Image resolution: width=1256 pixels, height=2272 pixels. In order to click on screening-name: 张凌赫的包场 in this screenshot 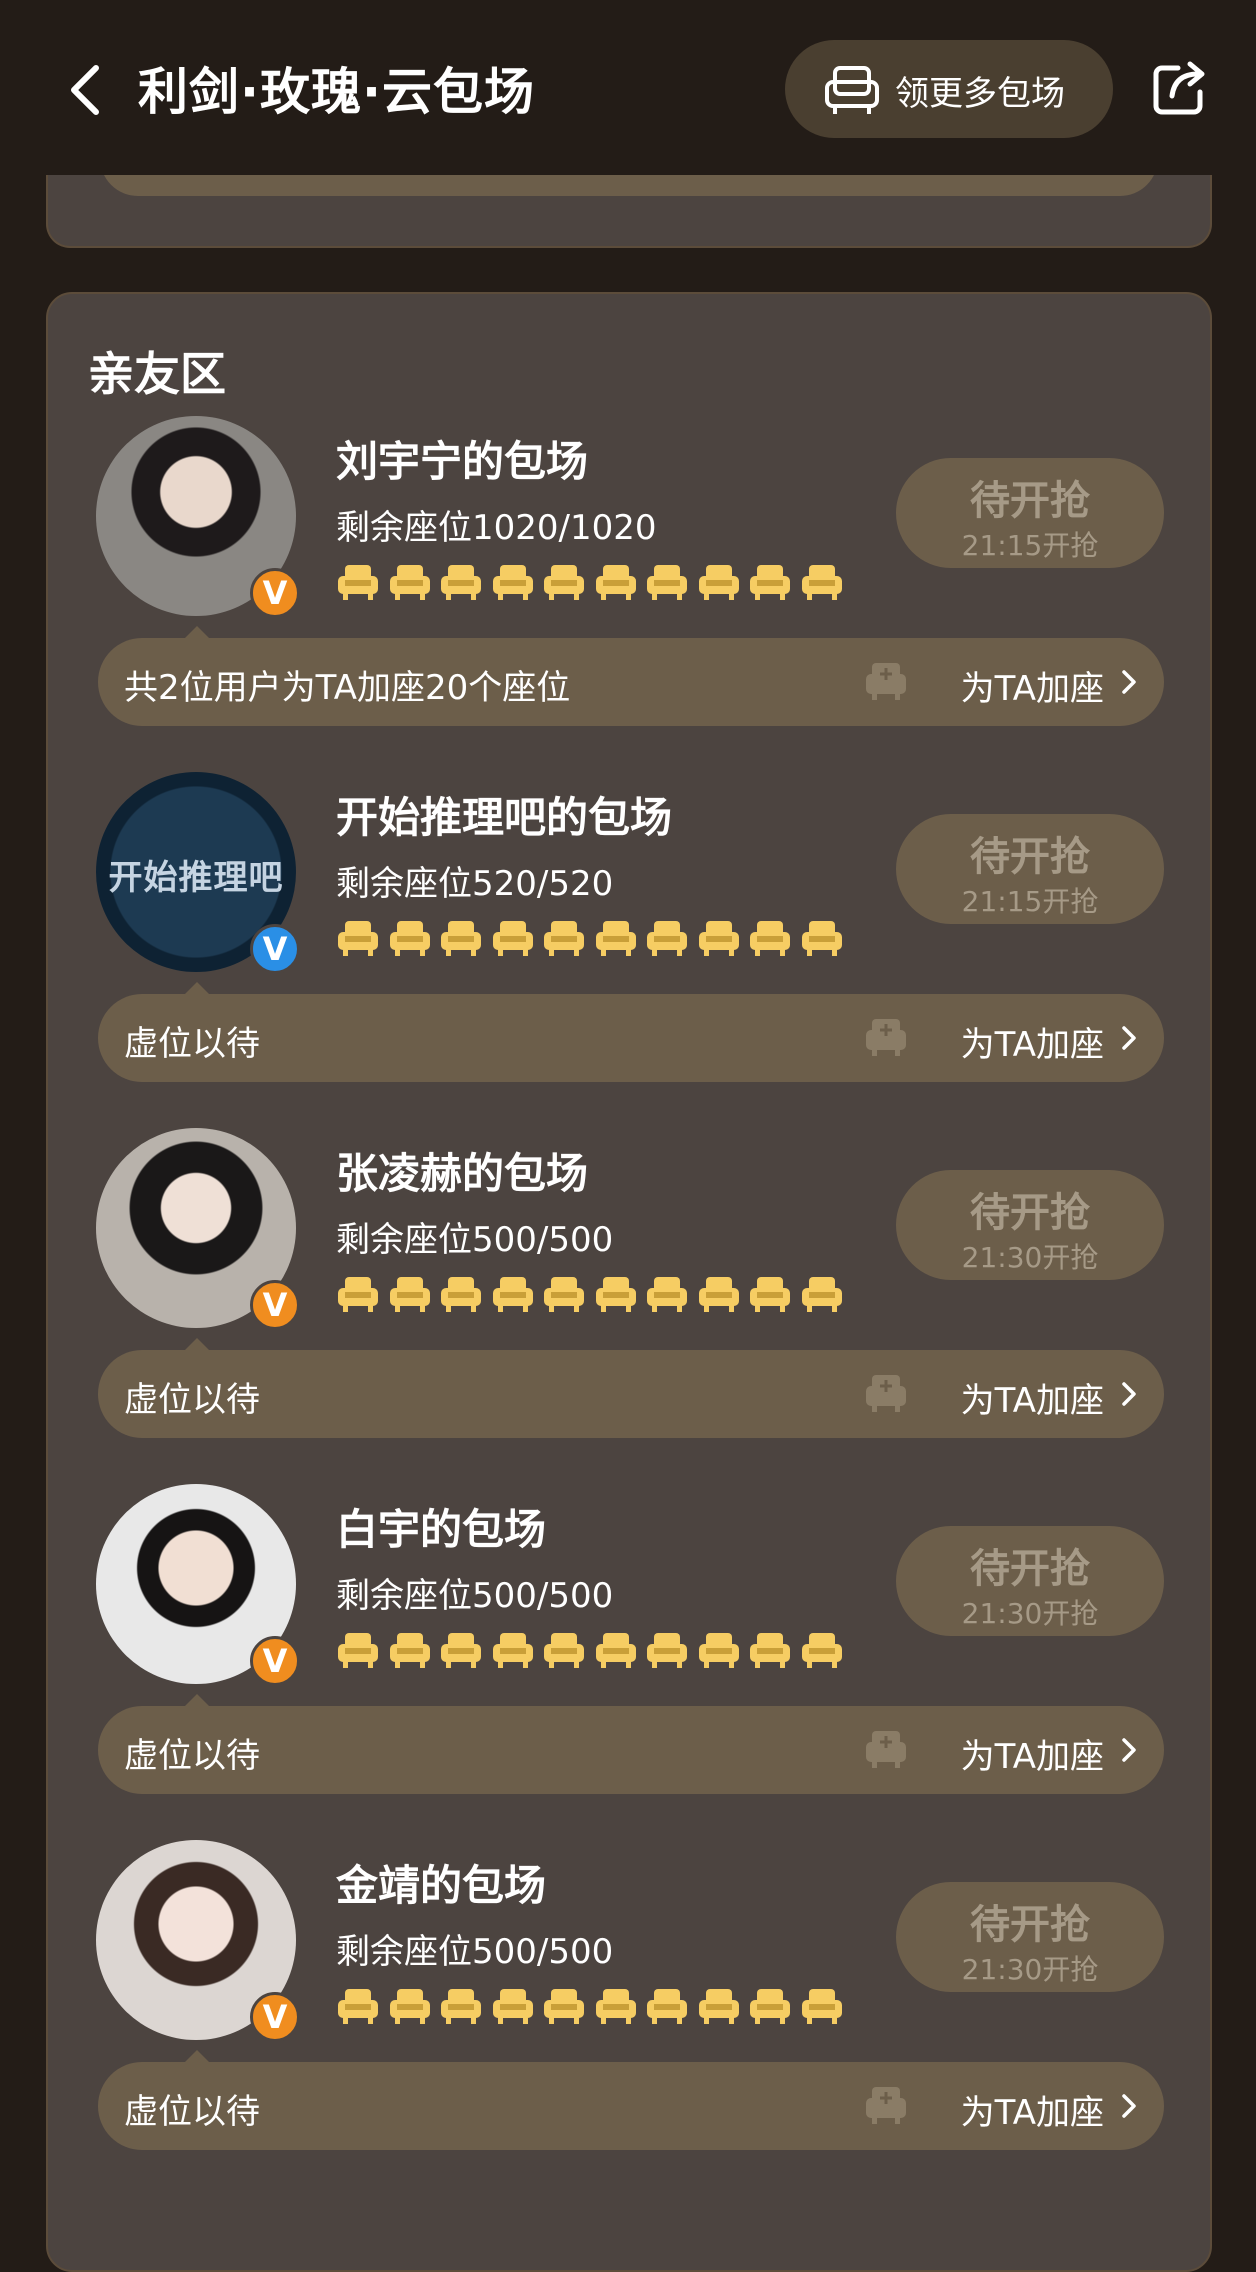, I will do `click(462, 1170)`.